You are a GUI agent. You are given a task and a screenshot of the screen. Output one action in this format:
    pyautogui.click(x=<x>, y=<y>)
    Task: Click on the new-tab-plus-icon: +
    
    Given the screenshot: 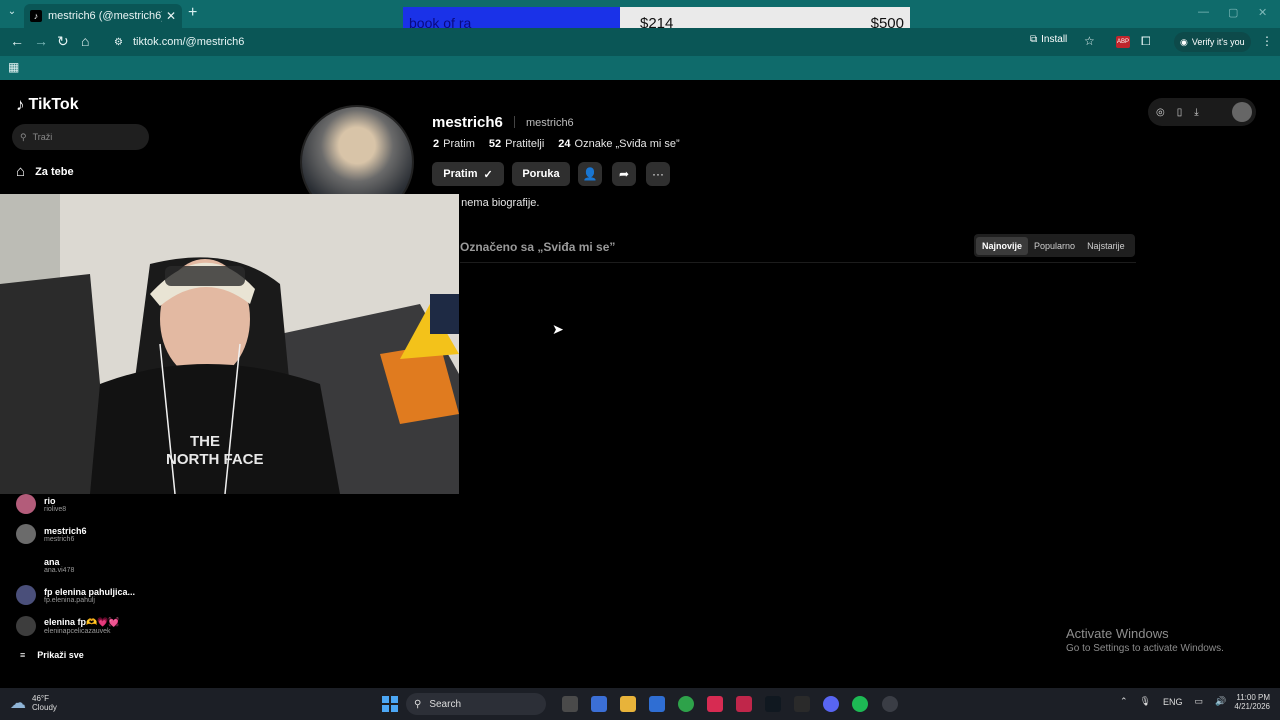 What is the action you would take?
    pyautogui.click(x=192, y=13)
    